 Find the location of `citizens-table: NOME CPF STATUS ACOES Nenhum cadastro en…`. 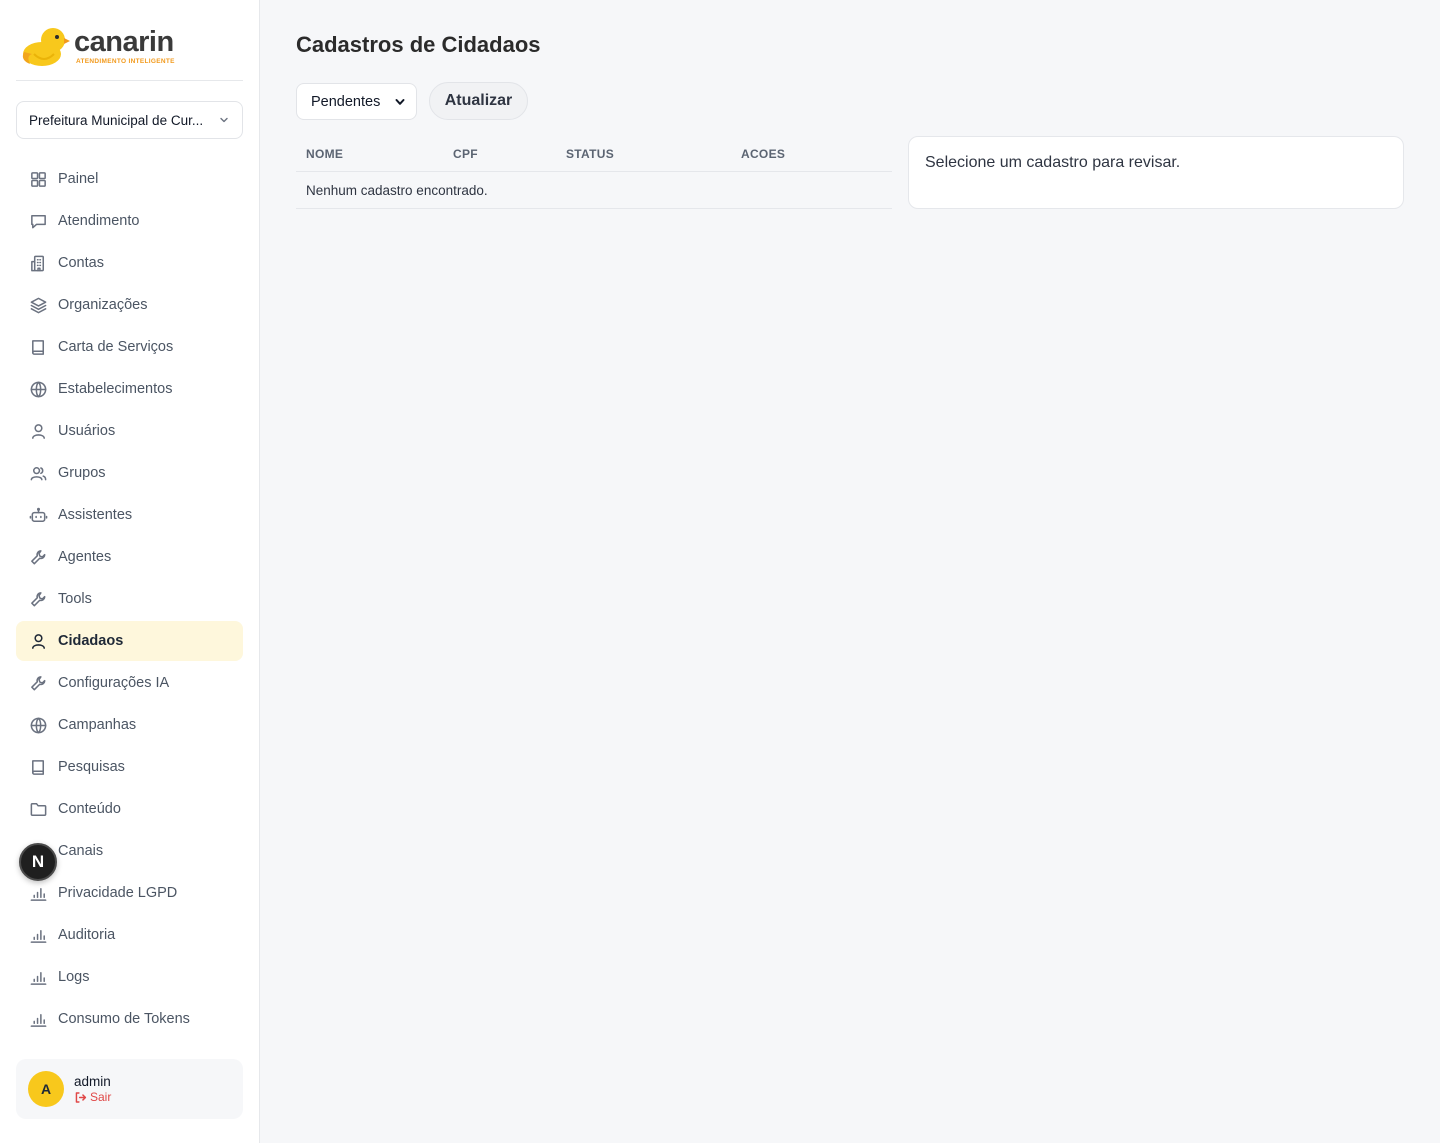

citizens-table: NOME CPF STATUS ACOES Nenhum cadastro en… is located at coordinates (594, 172).